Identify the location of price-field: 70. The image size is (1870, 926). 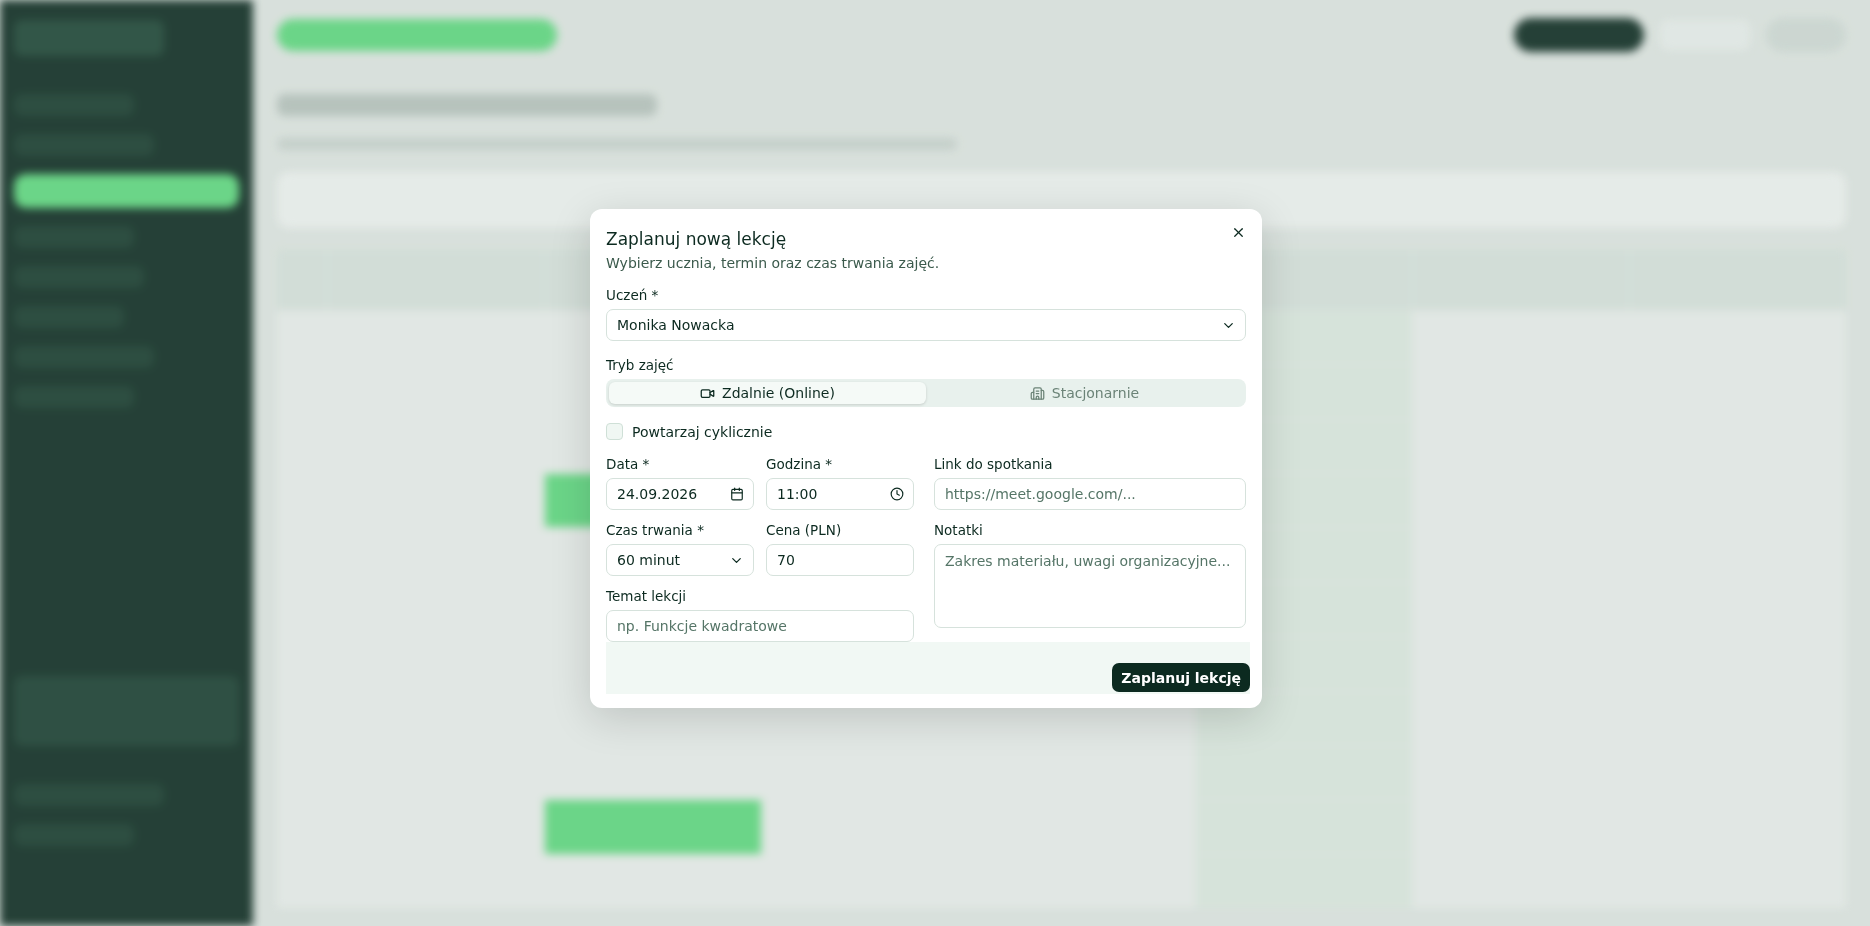
(840, 560).